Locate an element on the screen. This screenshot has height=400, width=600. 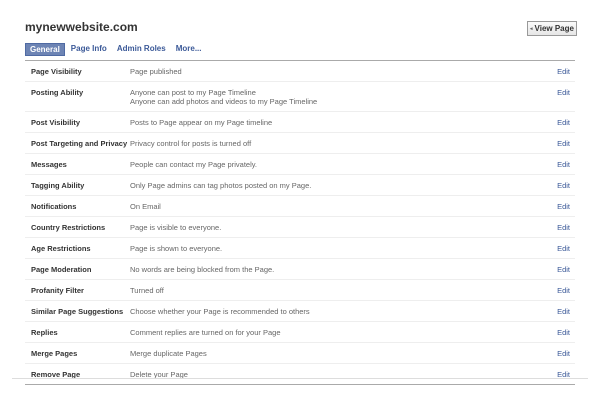
settings-row: Notifications On Email Edit is located at coordinates (300, 205).